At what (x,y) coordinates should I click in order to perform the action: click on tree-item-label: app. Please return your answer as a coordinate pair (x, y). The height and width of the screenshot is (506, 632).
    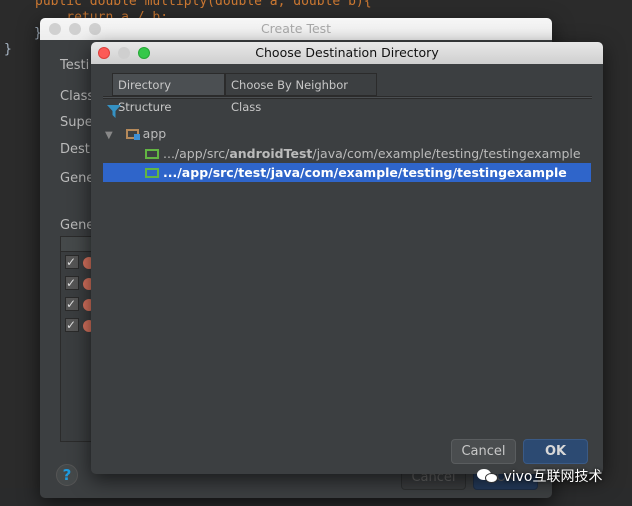
    Looking at the image, I should click on (154, 133).